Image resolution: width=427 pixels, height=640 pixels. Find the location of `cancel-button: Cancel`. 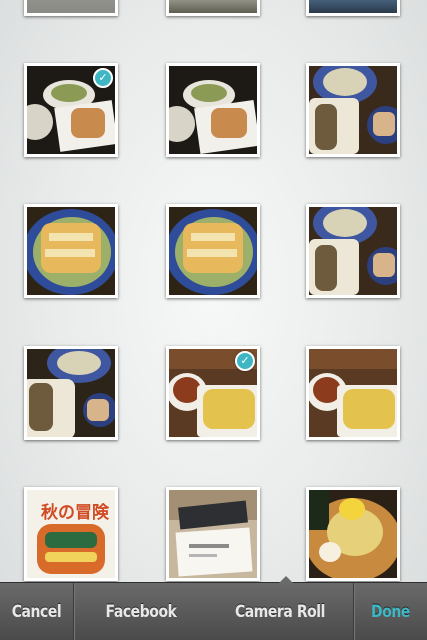

cancel-button: Cancel is located at coordinates (37, 611).